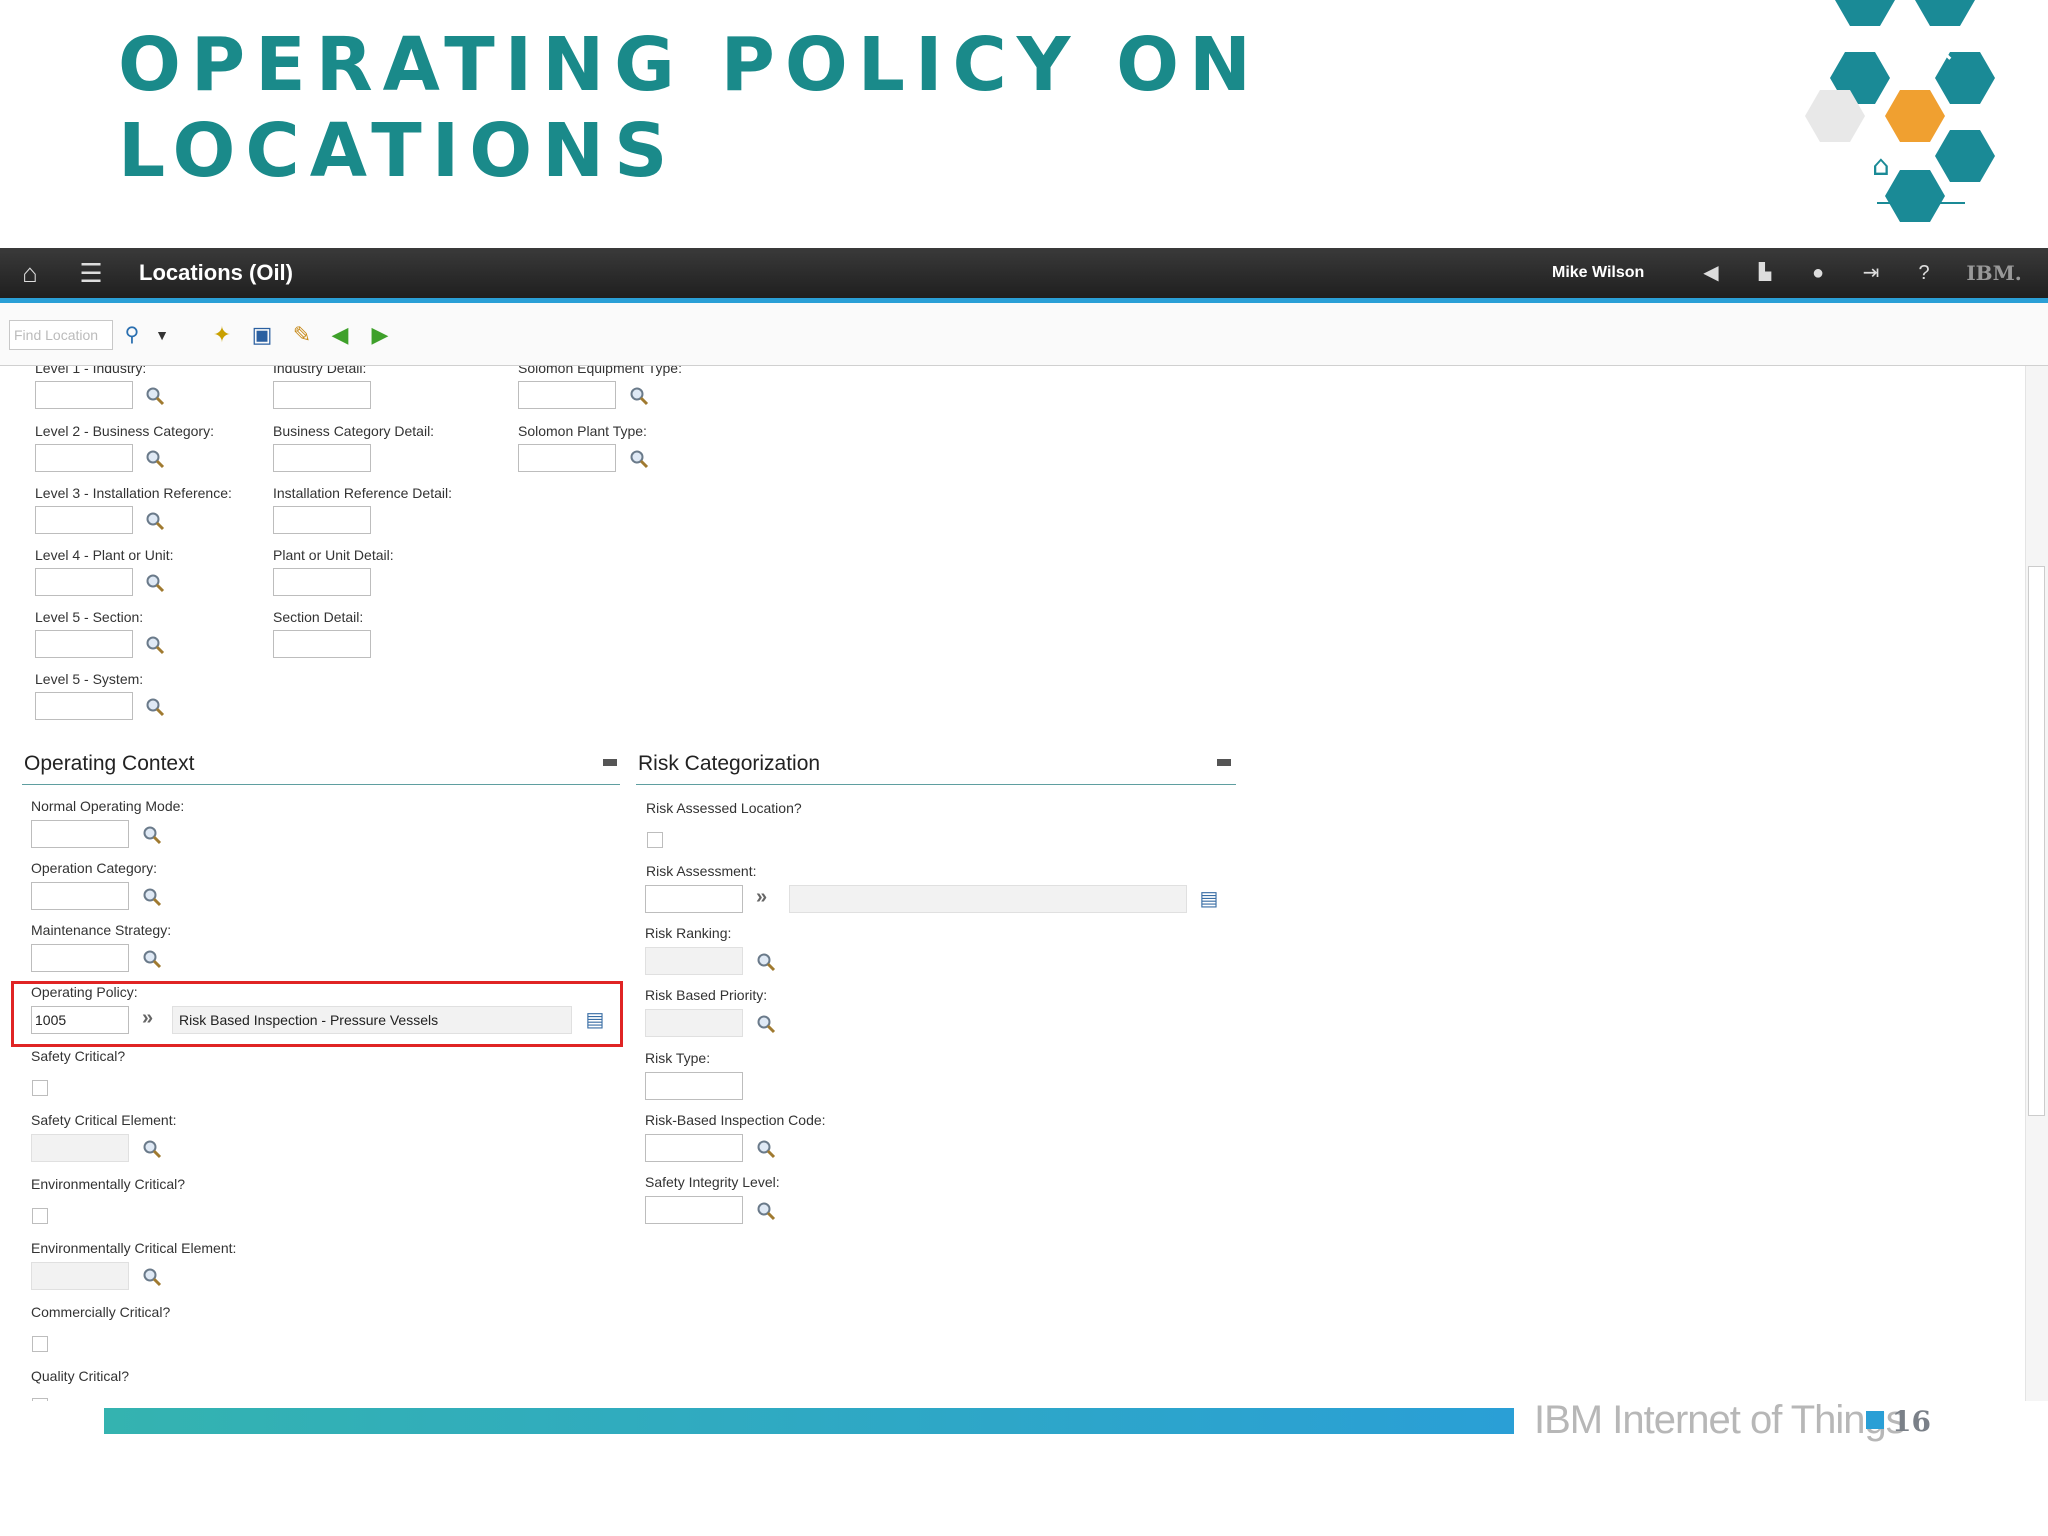 The height and width of the screenshot is (1536, 2048). Describe the element at coordinates (1871, 273) in the screenshot. I see `signout-icon: ⇥` at that location.